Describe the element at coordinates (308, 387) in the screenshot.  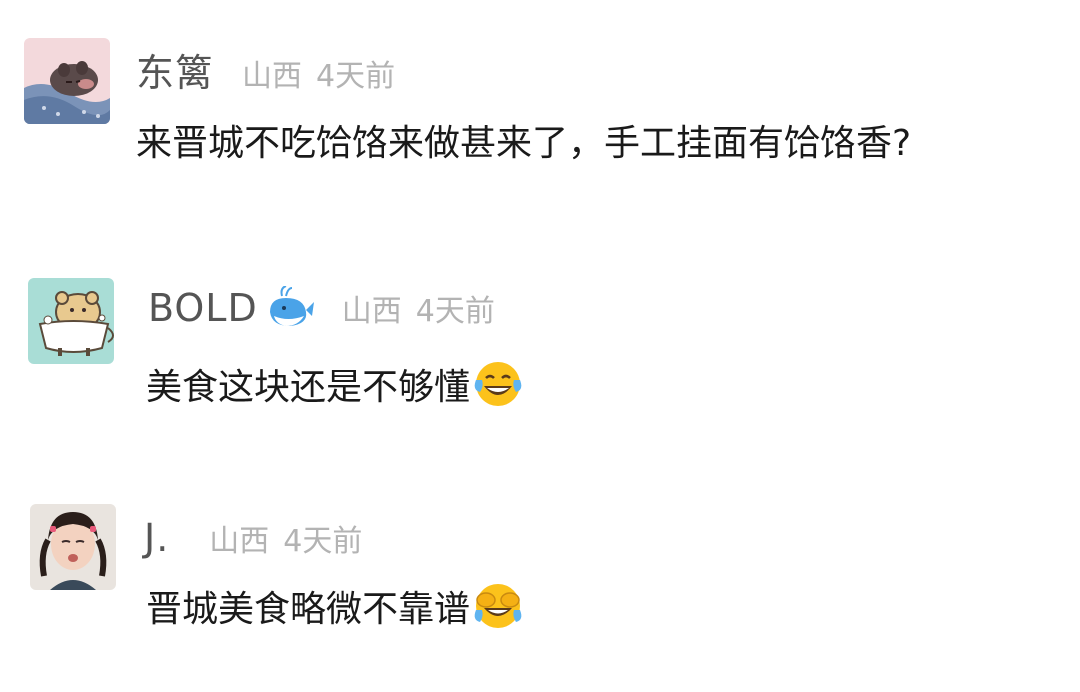
I see `comment-text-content: 美食这块还是不够懂` at that location.